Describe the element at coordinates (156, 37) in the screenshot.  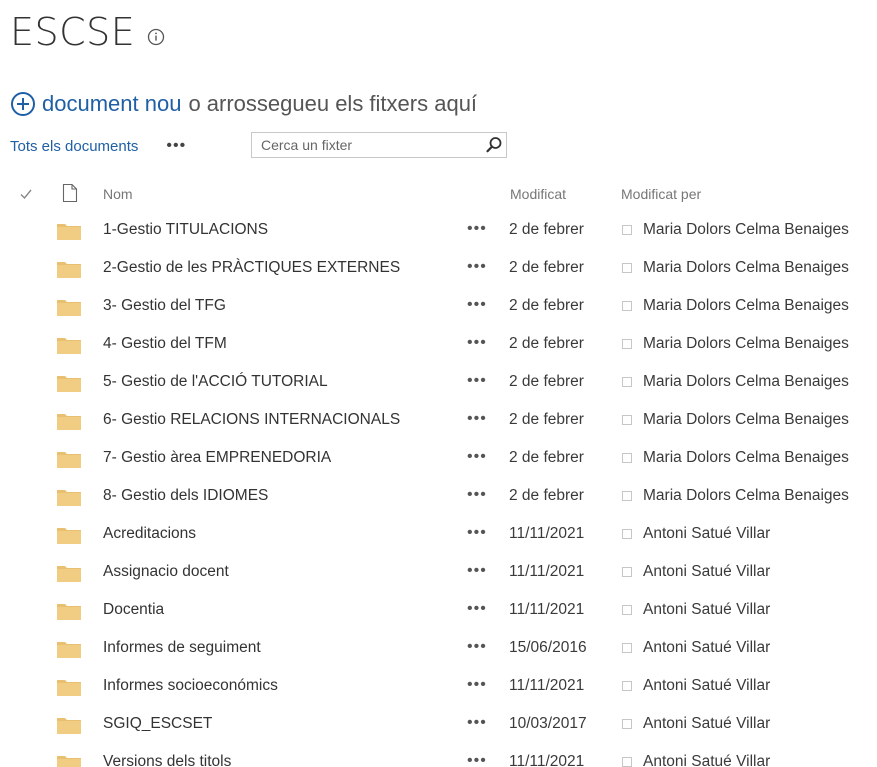
I see `info-icon` at that location.